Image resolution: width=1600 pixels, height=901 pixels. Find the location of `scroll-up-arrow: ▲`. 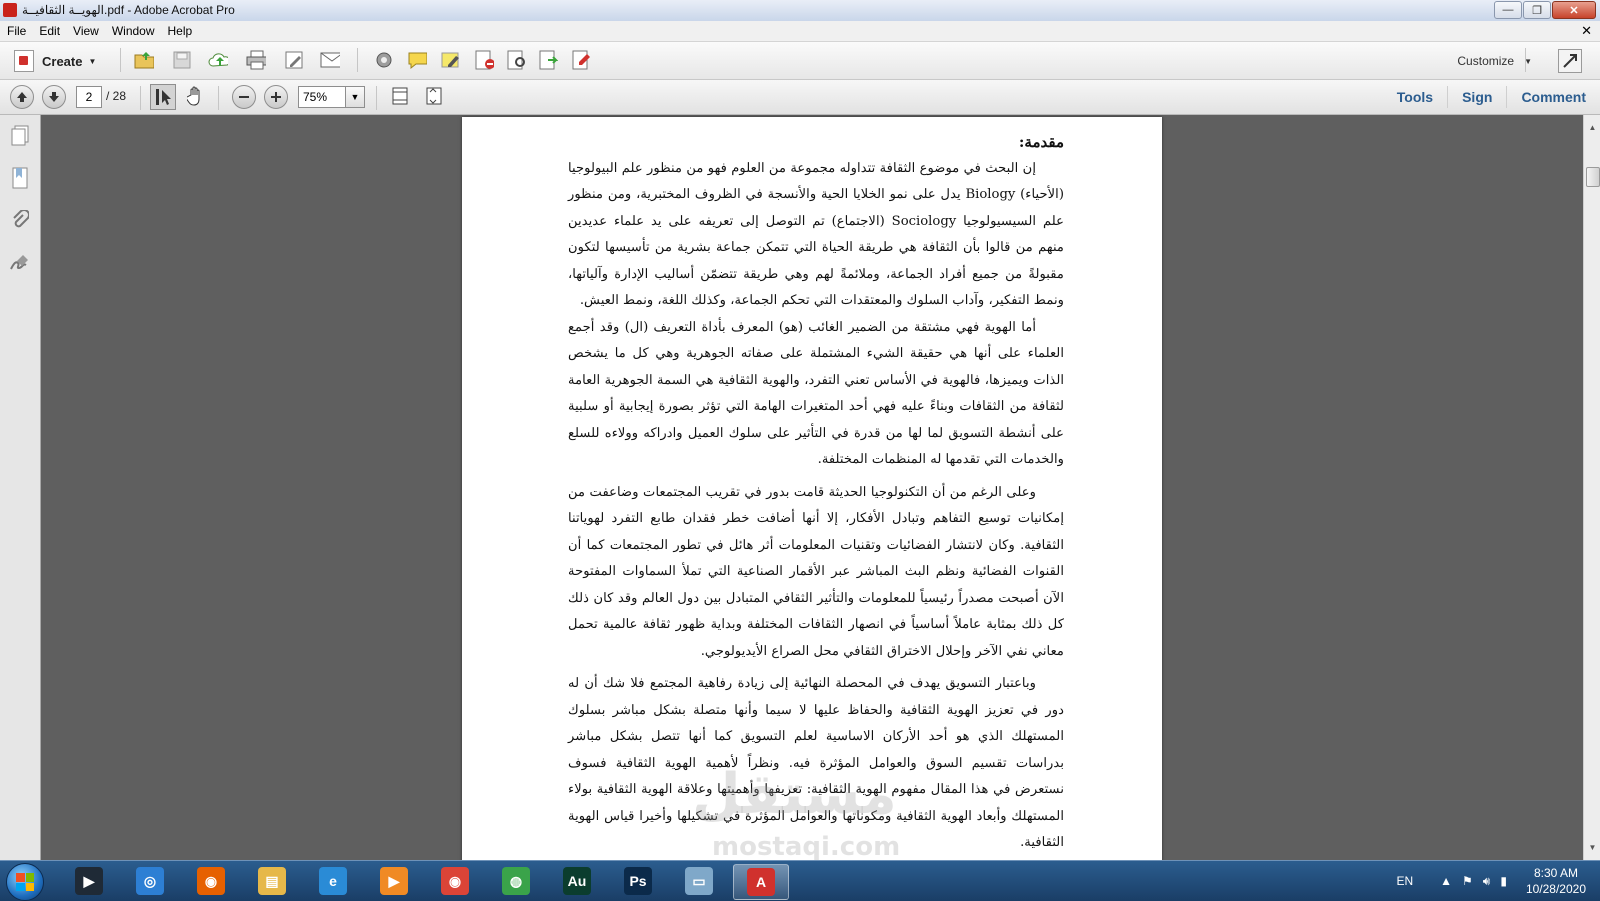

scroll-up-arrow: ▲ is located at coordinates (1592, 128).